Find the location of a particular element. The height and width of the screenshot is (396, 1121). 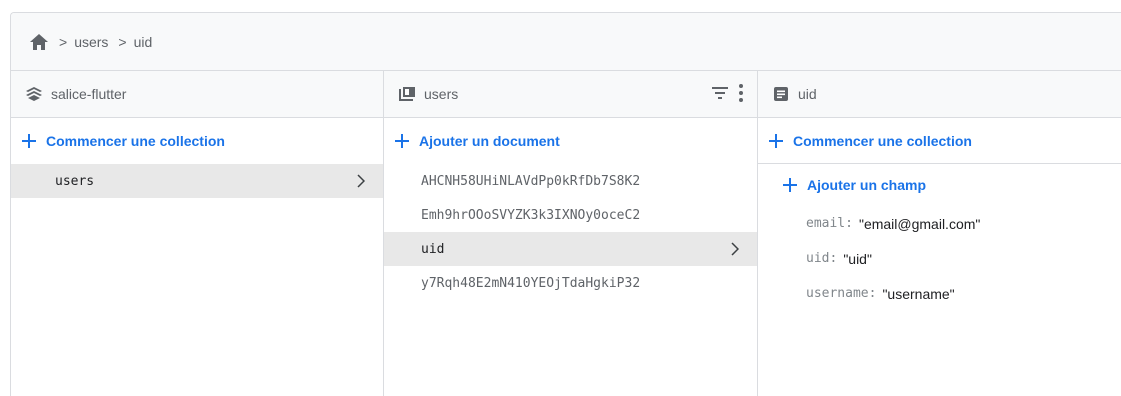

document-item: y7Rqh48E2mN410YEOjTdaHgkiP32 is located at coordinates (570, 283).